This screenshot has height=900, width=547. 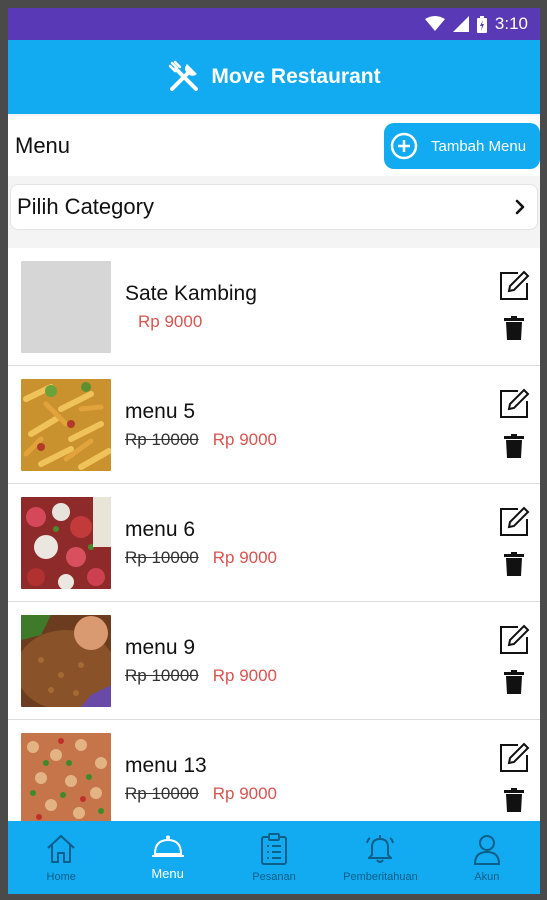 I want to click on item-name: menu 9, so click(x=160, y=647).